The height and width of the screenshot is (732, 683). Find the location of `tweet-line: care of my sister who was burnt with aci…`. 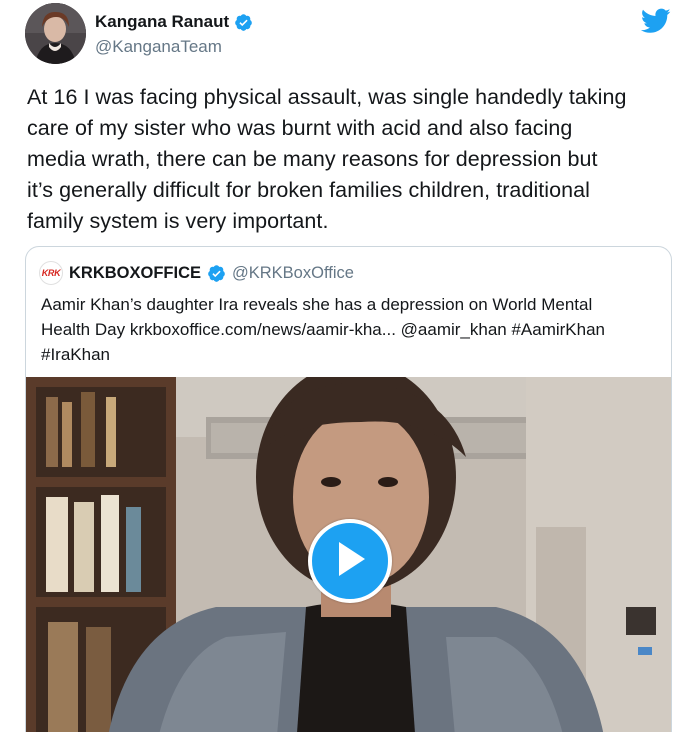

tweet-line: care of my sister who was burnt with aci… is located at coordinates (300, 128).